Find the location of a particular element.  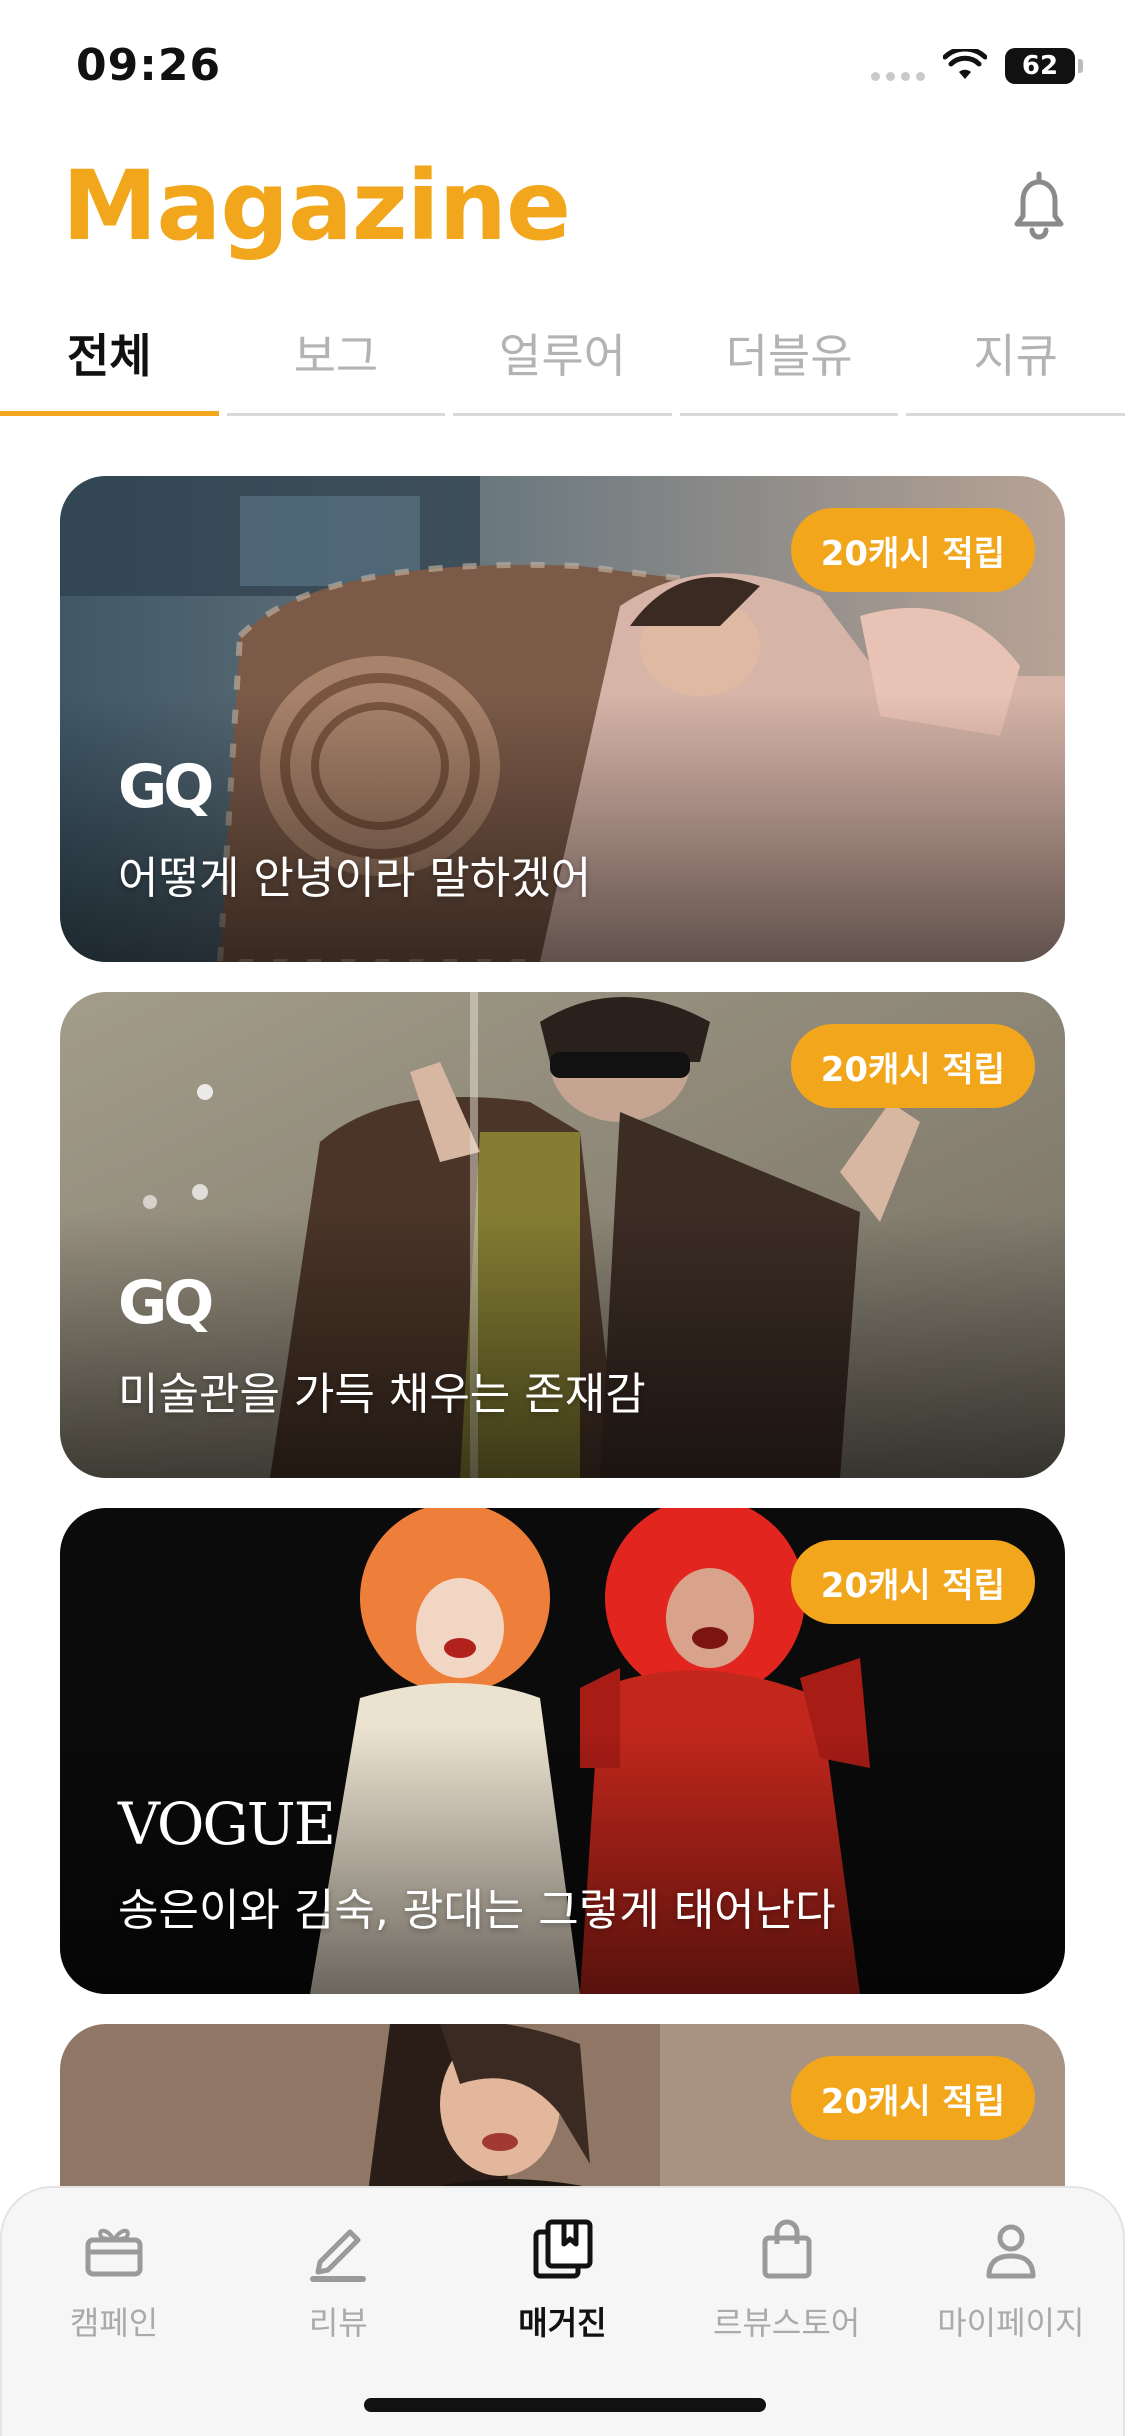

tab-allure: 얼루어 is located at coordinates (562, 358).